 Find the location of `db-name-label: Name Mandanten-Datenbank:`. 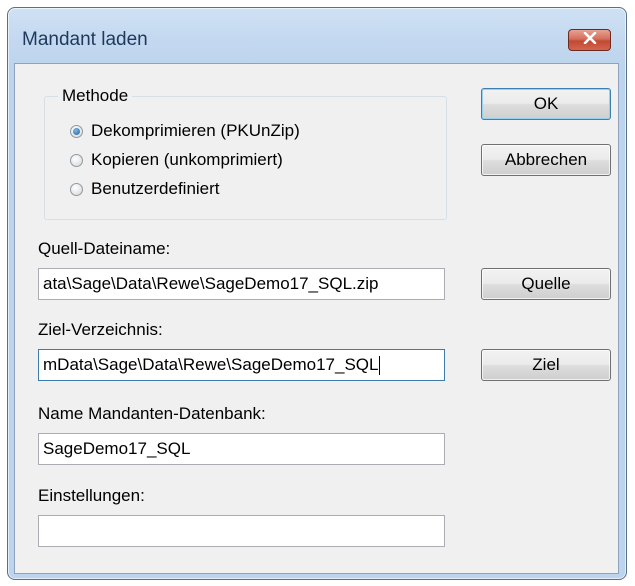

db-name-label: Name Mandanten-Datenbank: is located at coordinates (152, 413).